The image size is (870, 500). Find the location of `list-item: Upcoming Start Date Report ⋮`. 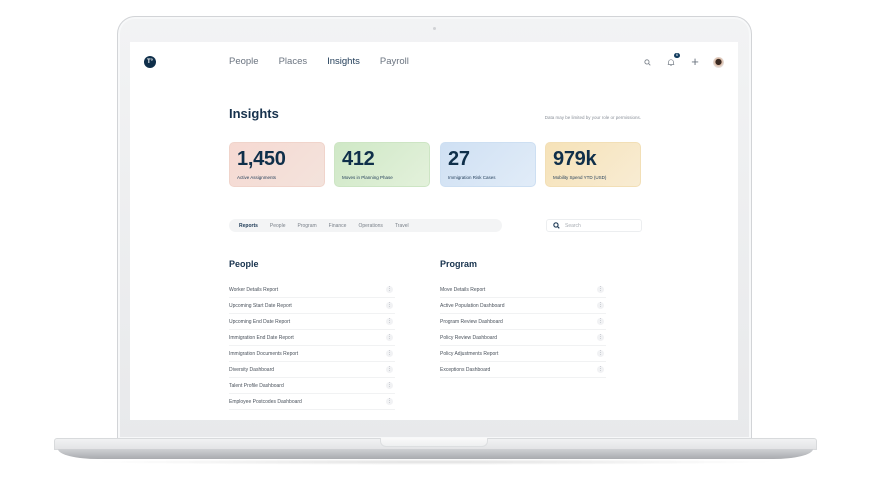

list-item: Upcoming Start Date Report ⋮ is located at coordinates (312, 306).